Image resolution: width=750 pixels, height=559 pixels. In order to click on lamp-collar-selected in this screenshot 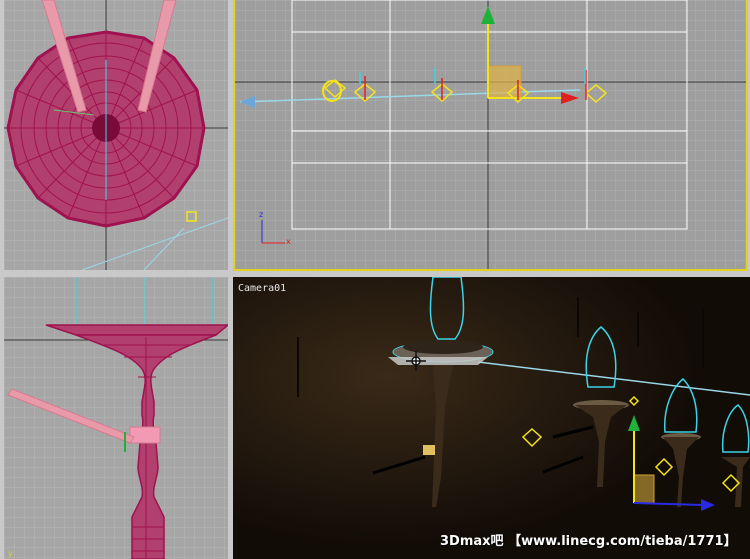, I will do `click(145, 435)`.